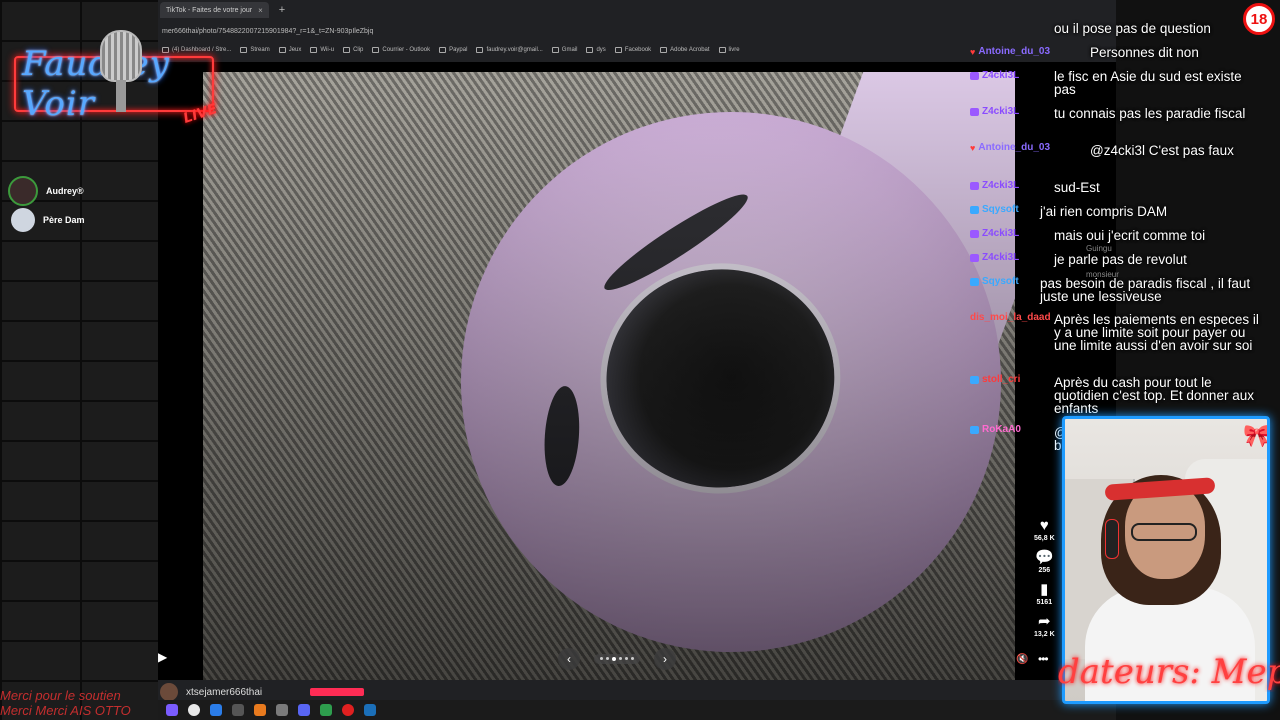  What do you see at coordinates (1112, 539) in the screenshot?
I see `headset-icon` at bounding box center [1112, 539].